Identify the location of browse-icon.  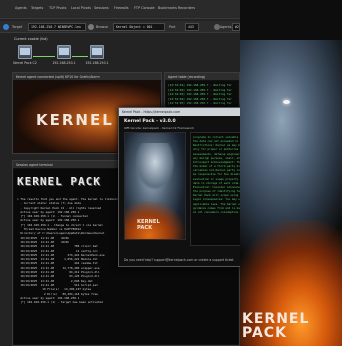
(91, 27).